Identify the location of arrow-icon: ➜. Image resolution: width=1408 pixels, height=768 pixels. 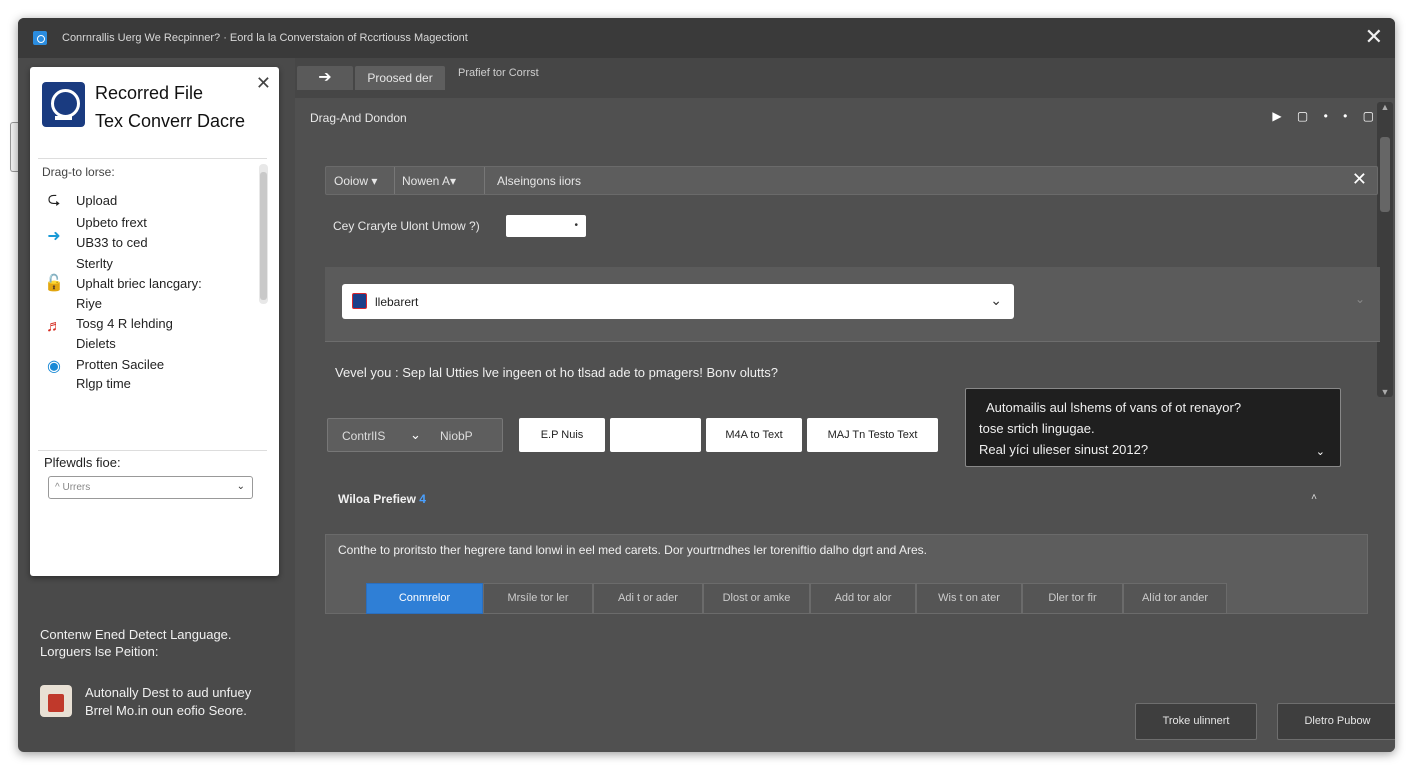
(54, 236).